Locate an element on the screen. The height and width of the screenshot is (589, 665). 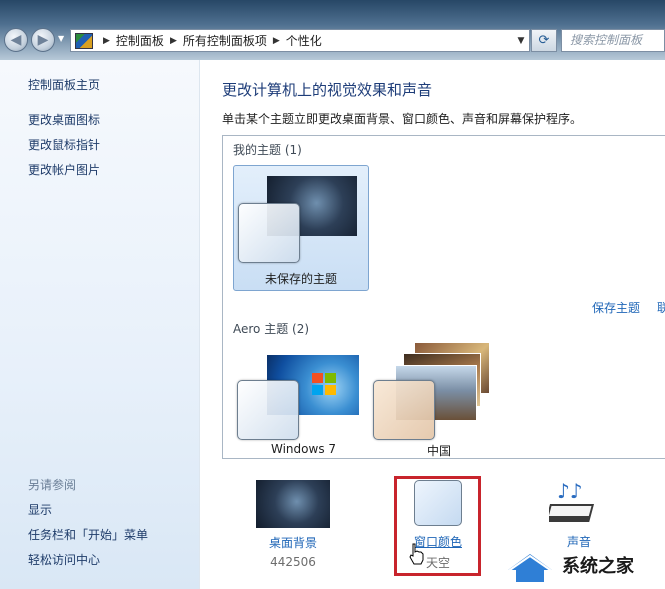
control-panel-home-link: 控制面板主页 is located at coordinates (64, 84).